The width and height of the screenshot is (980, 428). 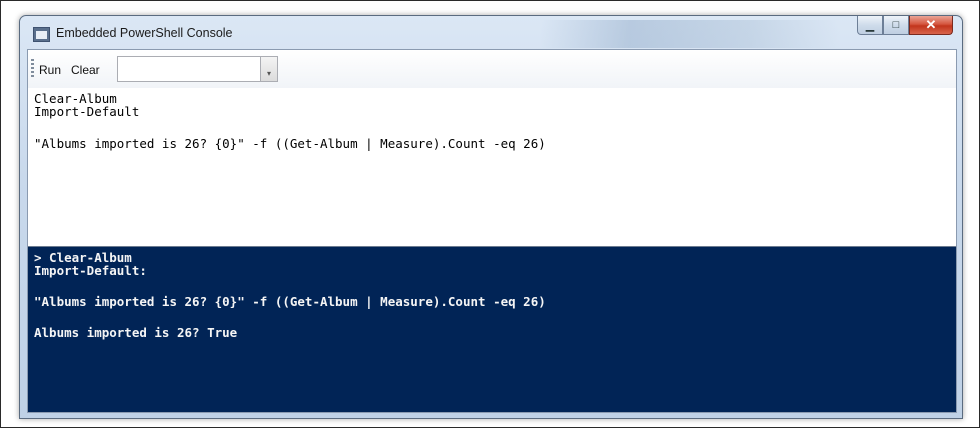 I want to click on editor-line: Import-Default, so click(x=87, y=111).